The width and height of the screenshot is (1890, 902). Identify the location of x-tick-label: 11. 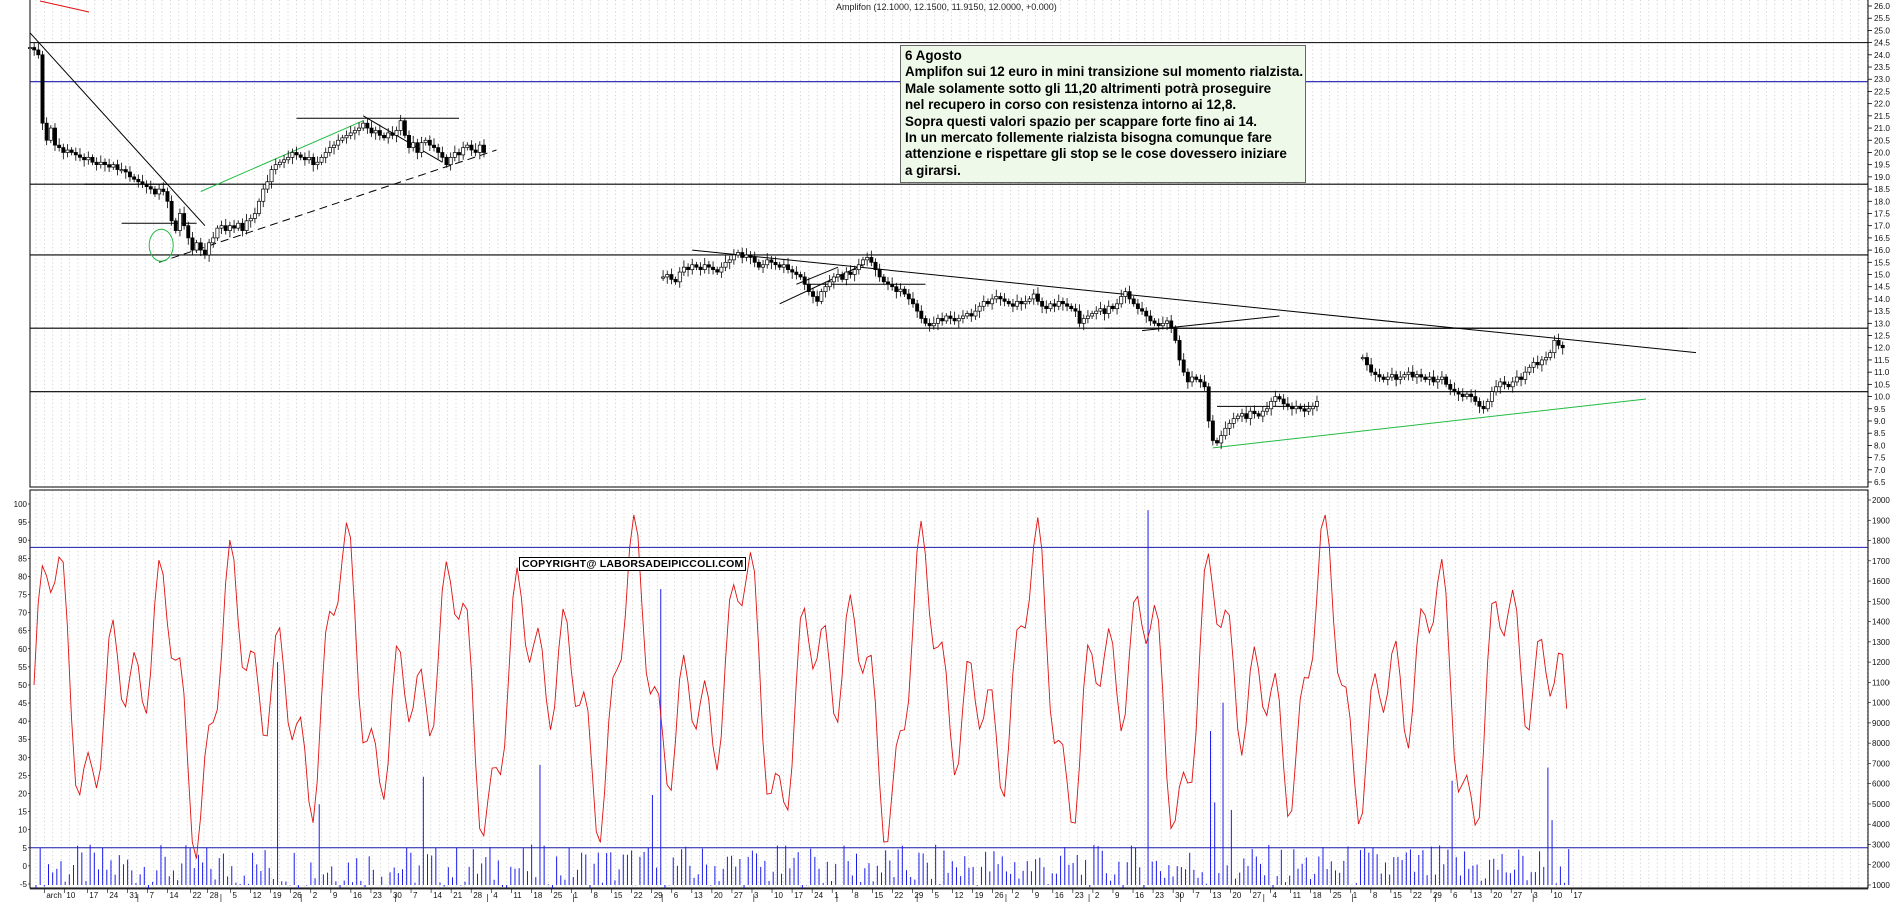
(517, 895).